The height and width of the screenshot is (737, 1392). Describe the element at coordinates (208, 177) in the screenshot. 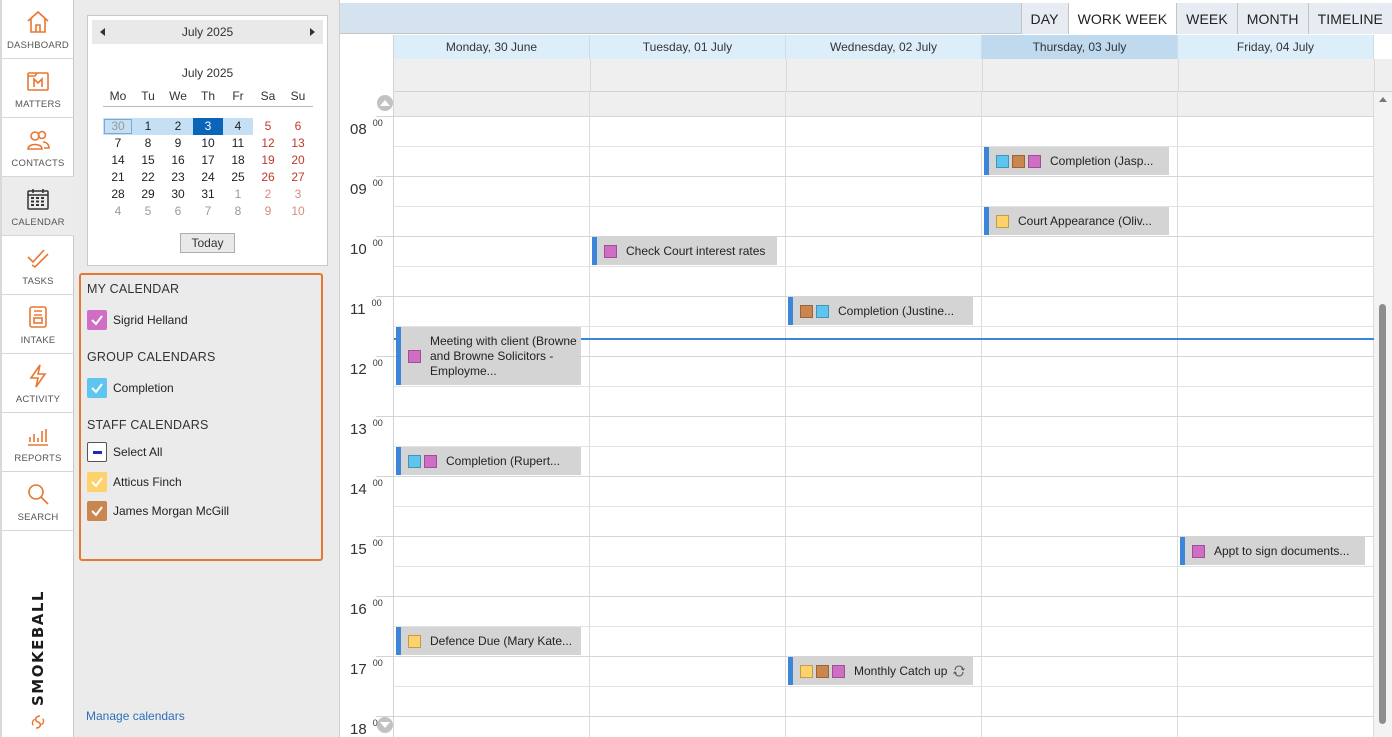

I see `mini-calendar-day: 24` at that location.